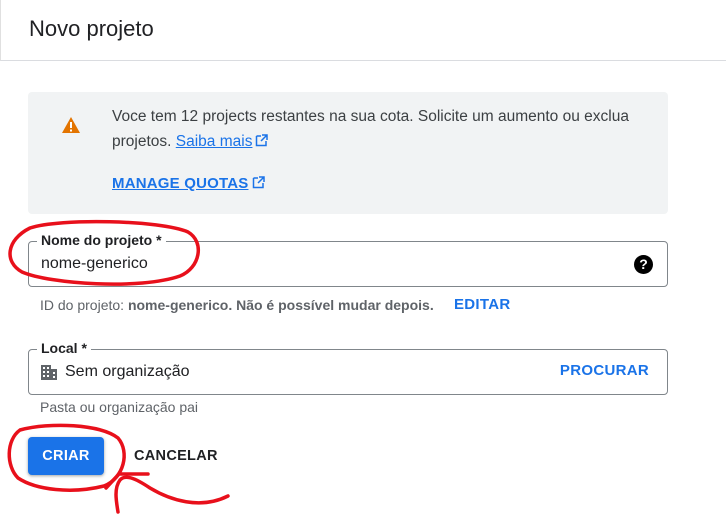  I want to click on help-icon: ?, so click(643, 264).